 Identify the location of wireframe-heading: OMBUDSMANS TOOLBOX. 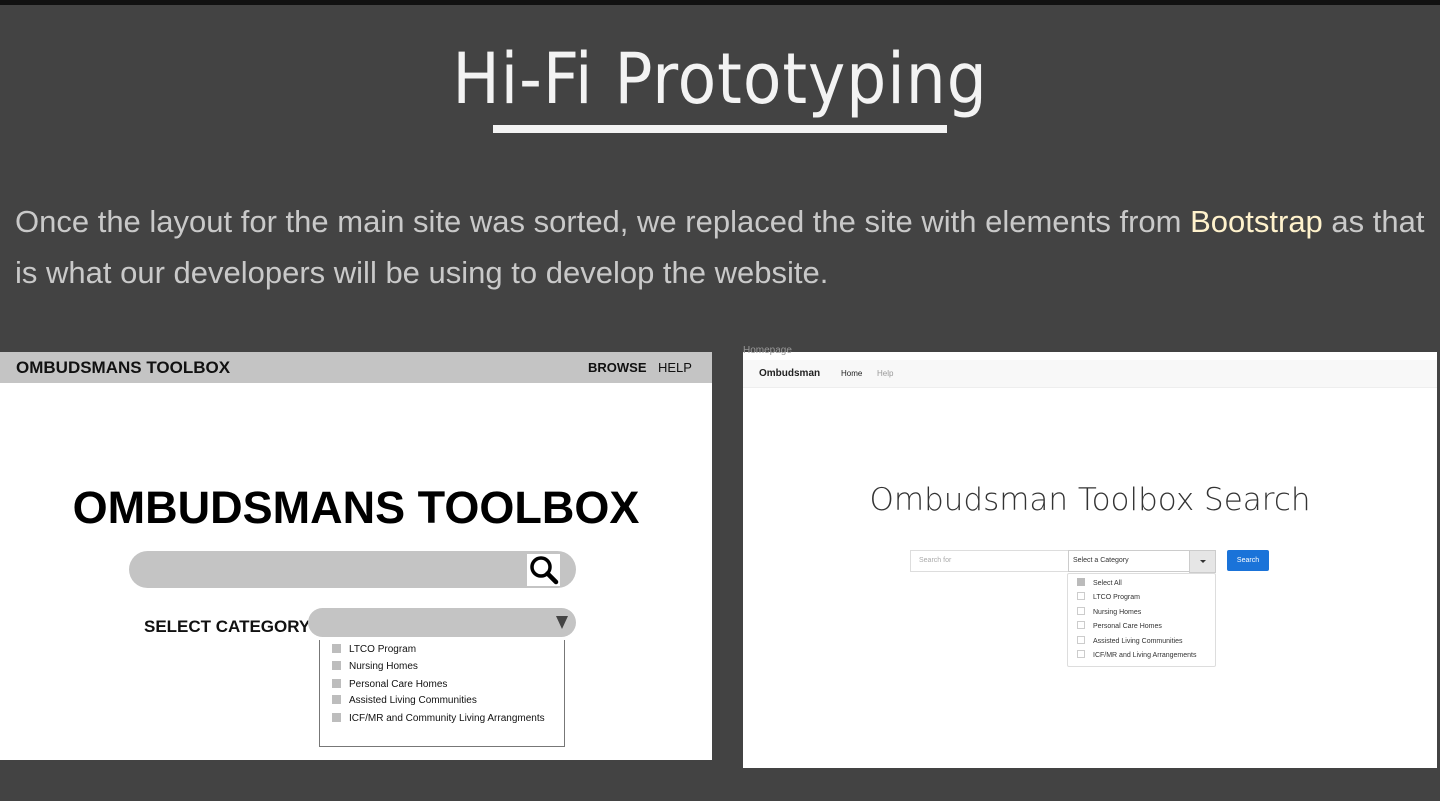
(356, 507).